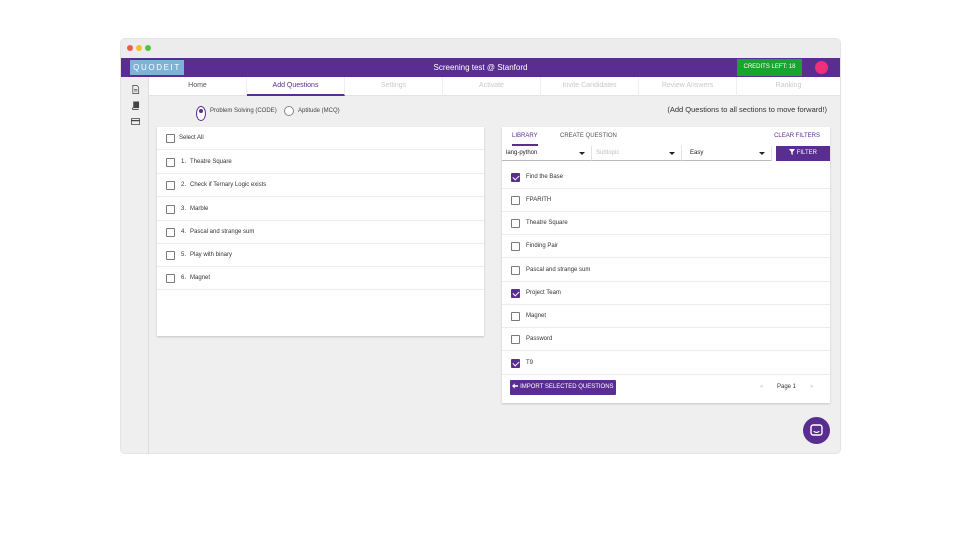 The width and height of the screenshot is (960, 540). What do you see at coordinates (170, 138) in the screenshot?
I see `select-all-checkbox` at bounding box center [170, 138].